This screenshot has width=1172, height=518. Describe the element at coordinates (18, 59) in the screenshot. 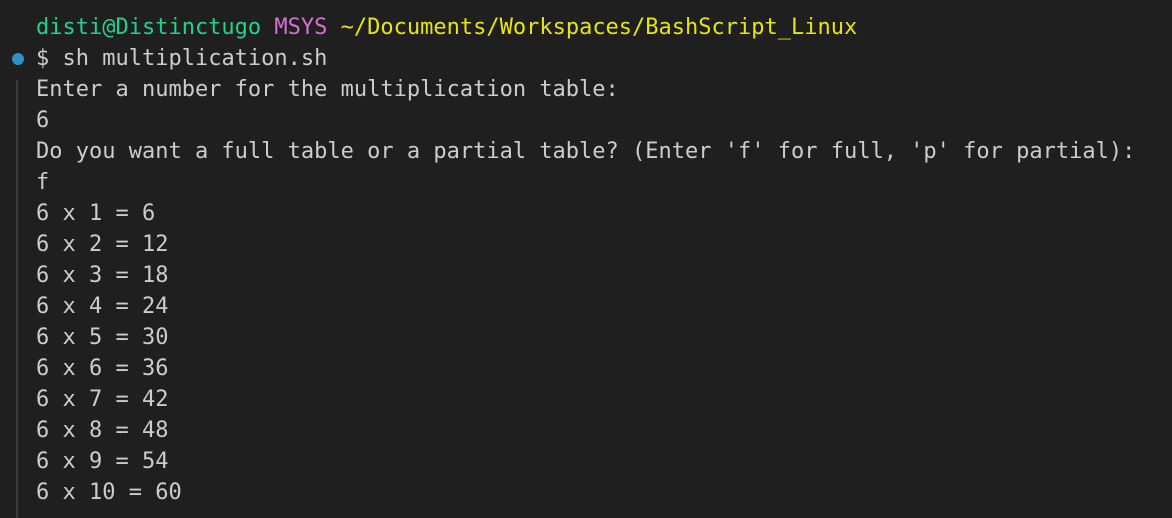

I see `command-status-dot-icon` at that location.